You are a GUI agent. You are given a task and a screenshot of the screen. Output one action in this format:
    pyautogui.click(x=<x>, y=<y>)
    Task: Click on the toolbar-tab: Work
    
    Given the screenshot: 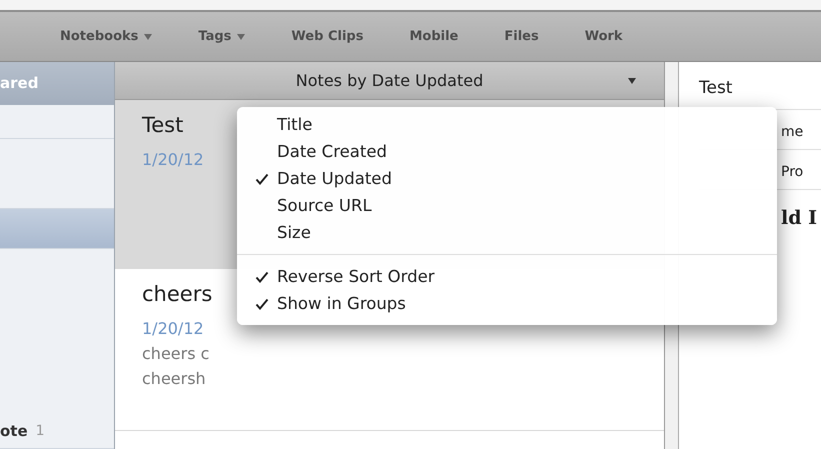 What is the action you would take?
    pyautogui.click(x=603, y=36)
    